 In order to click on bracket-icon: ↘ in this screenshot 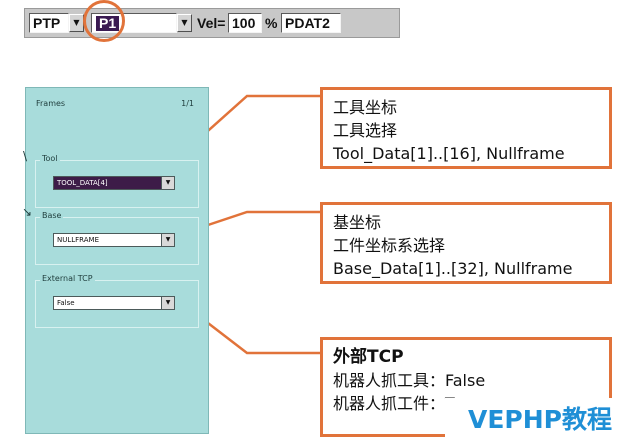, I will do `click(27, 212)`.